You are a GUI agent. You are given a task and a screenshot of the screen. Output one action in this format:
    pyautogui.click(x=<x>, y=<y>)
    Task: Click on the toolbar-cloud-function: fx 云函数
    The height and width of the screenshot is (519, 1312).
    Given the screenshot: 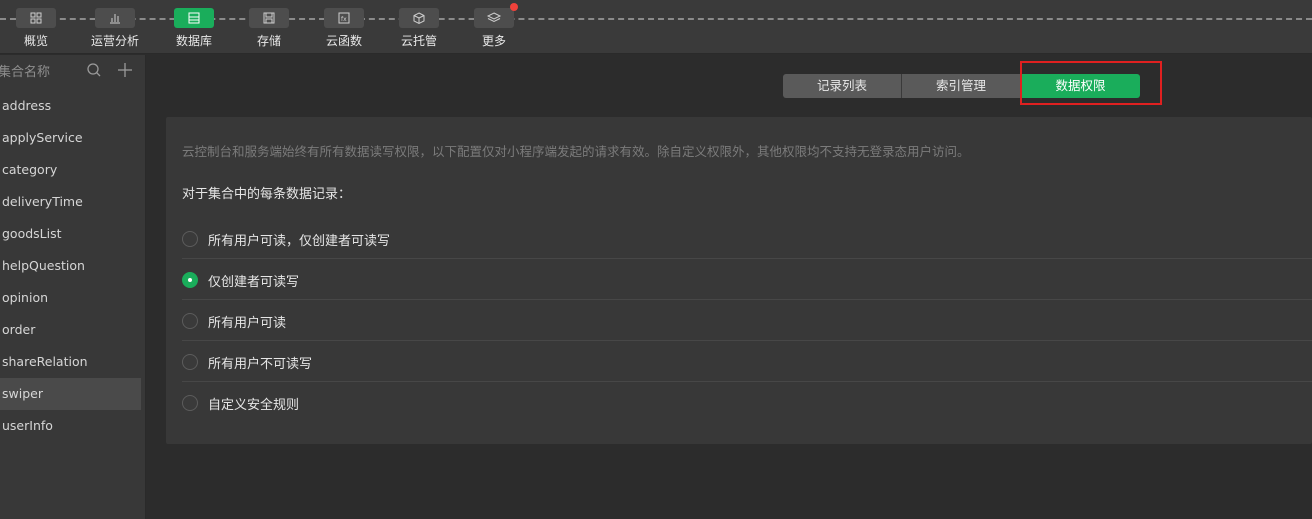 What is the action you would take?
    pyautogui.click(x=344, y=27)
    